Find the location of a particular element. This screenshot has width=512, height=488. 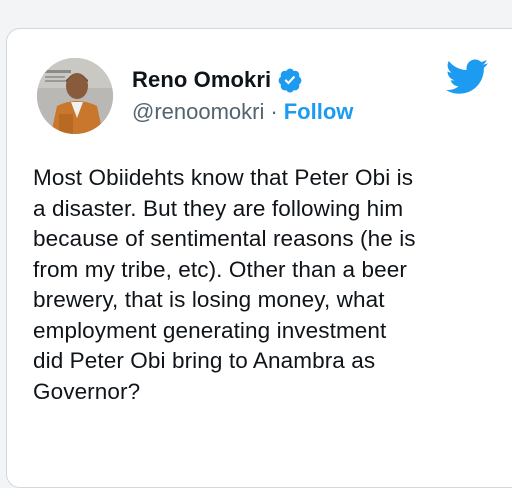

author-handle-row: @renoomokri · Follow is located at coordinates (242, 112).